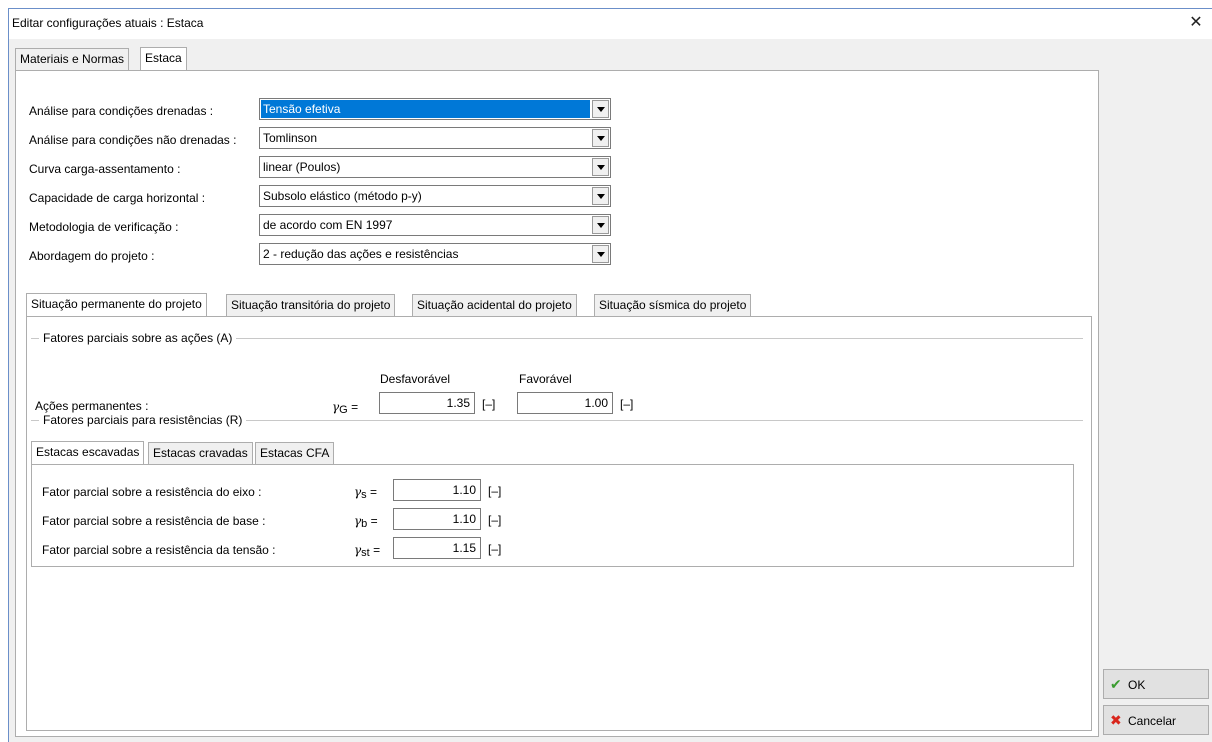 The height and width of the screenshot is (742, 1212). What do you see at coordinates (565, 403) in the screenshot?
I see `gamma-g-favorable-input: 1.00` at bounding box center [565, 403].